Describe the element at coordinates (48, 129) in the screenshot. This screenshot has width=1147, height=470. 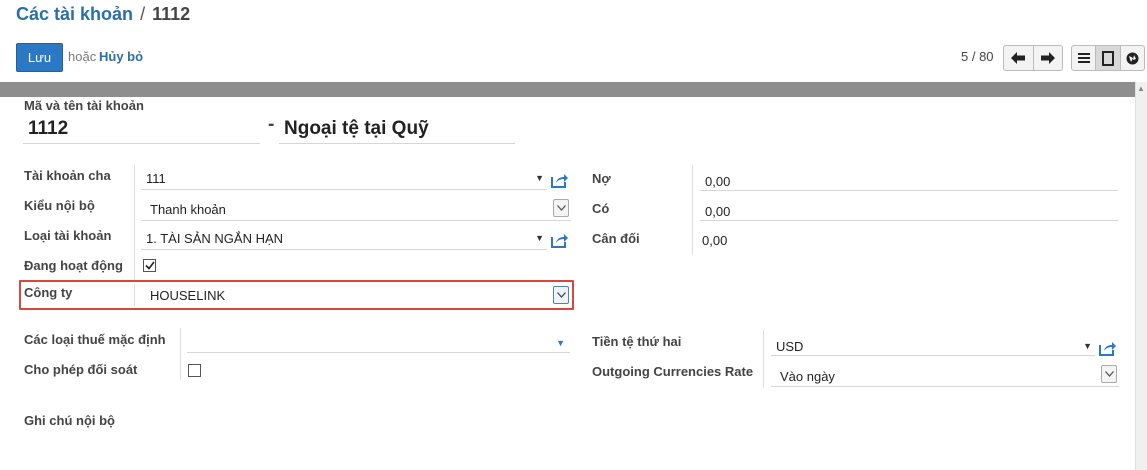
I see `account-code-input: 1112` at that location.